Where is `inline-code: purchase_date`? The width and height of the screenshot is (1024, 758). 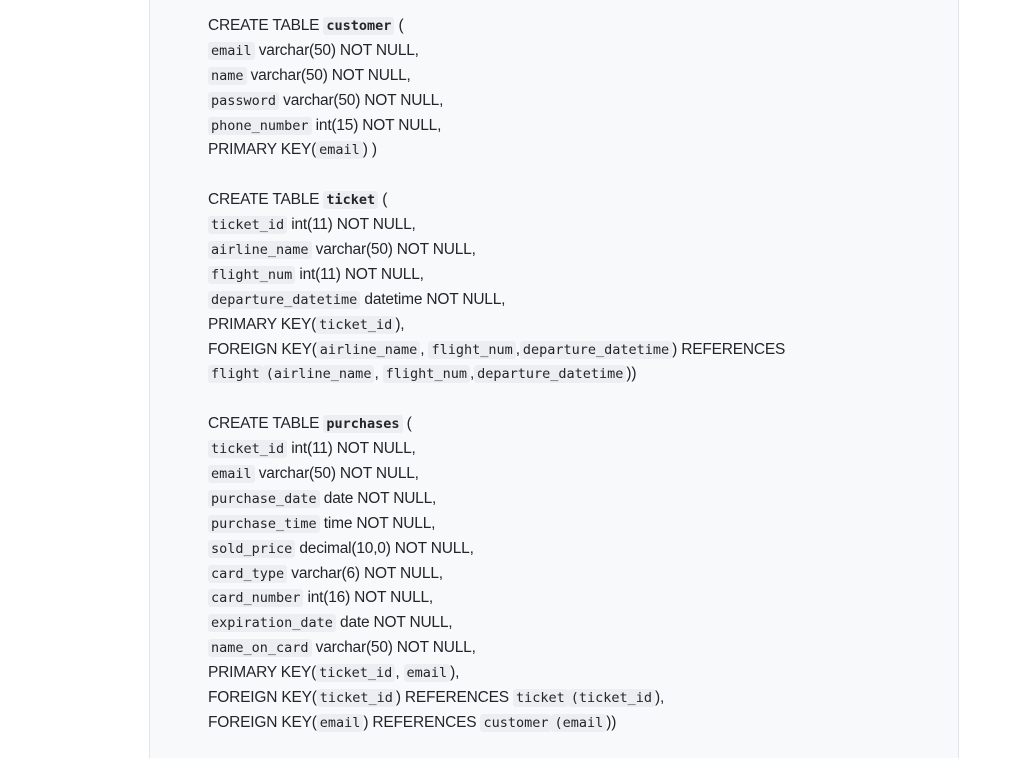
inline-code: purchase_date is located at coordinates (264, 498).